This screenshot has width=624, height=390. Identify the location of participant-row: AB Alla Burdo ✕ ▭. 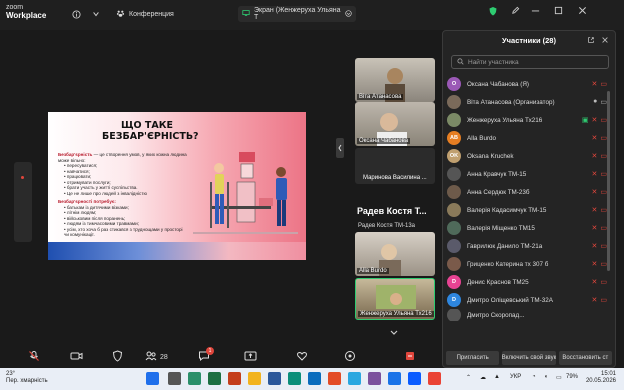
(527, 138).